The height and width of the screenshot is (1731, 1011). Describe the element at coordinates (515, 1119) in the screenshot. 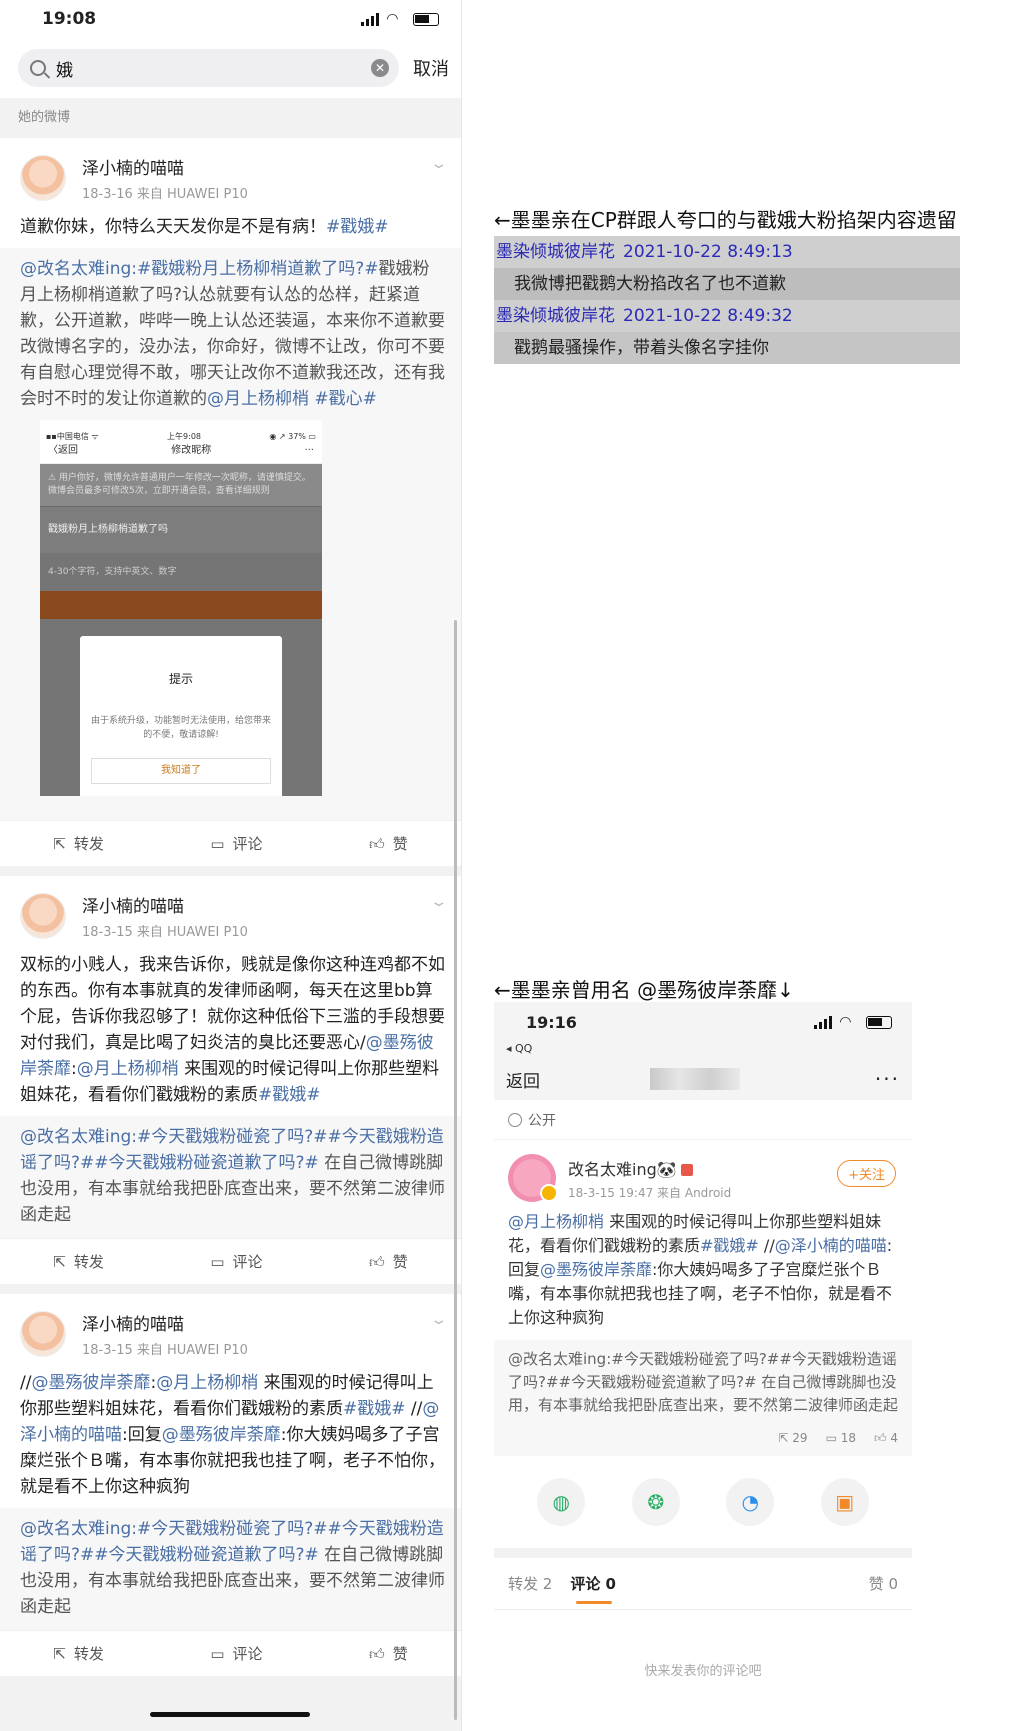

I see `globe-icon` at that location.